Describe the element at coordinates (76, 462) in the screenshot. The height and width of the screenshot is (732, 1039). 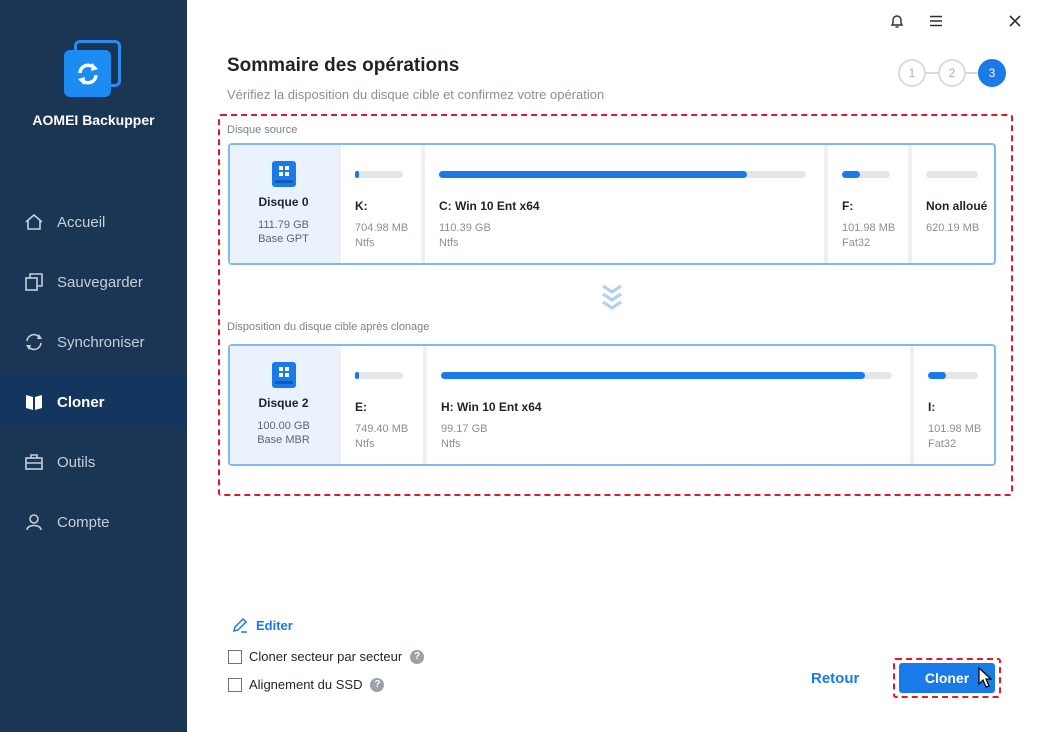
I see `sidebar-item-label: Outils` at that location.